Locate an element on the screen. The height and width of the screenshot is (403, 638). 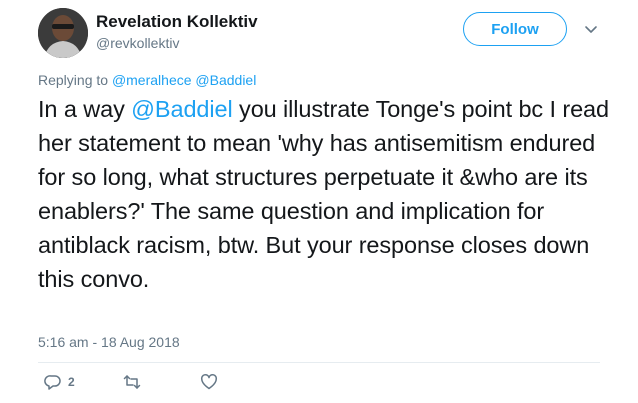
avatar-image is located at coordinates (63, 33).